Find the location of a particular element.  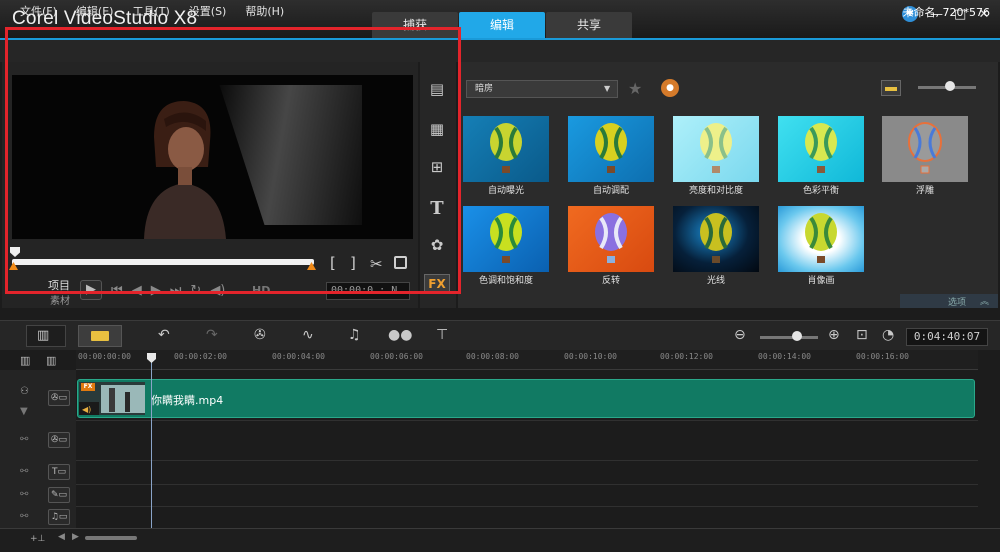

ruler-label: 00:00:10:00 is located at coordinates (590, 356).